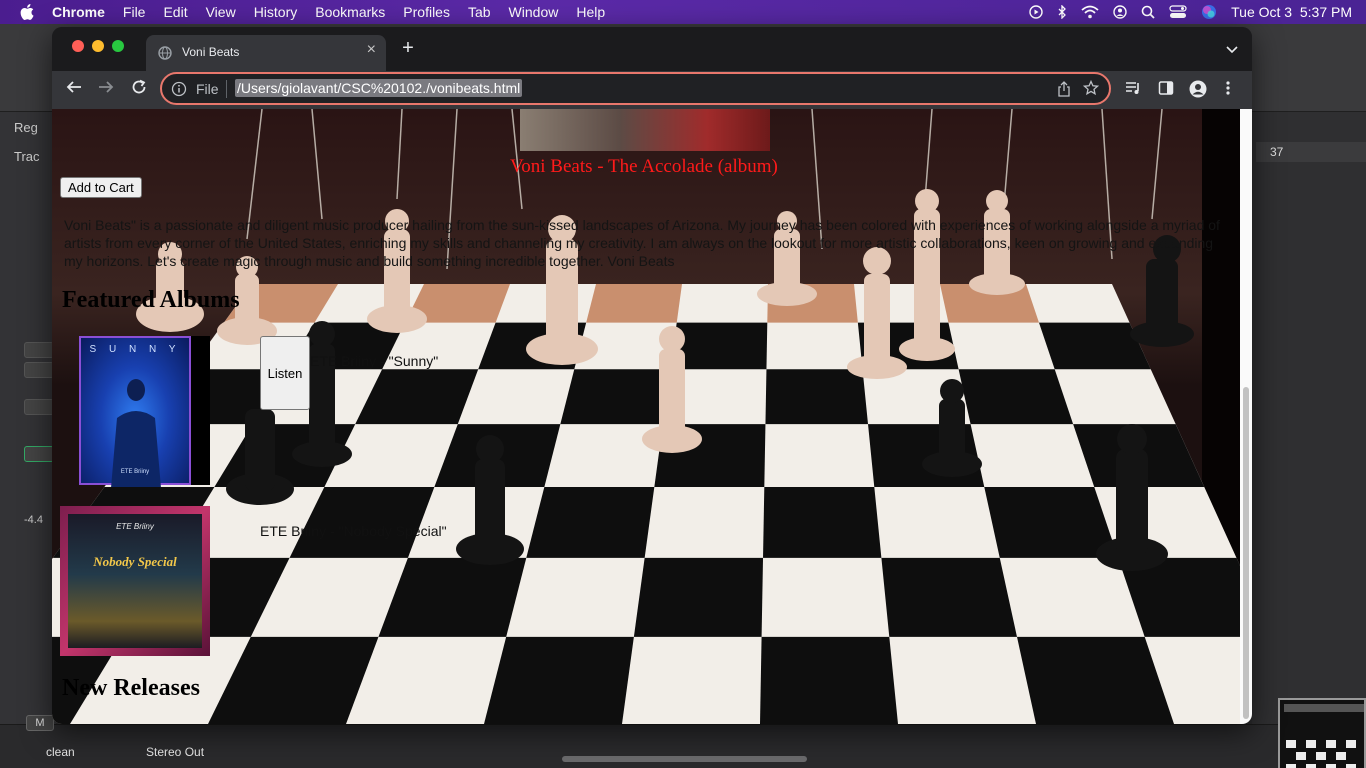  Describe the element at coordinates (28, 440) in the screenshot. I see `daw-inspector: Reg Trac -4.4` at that location.